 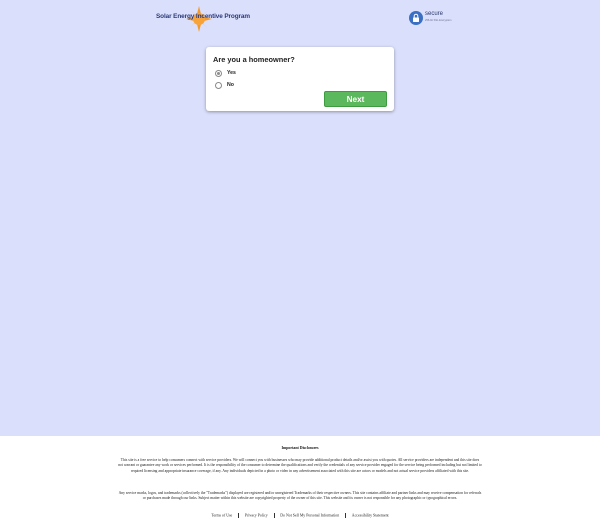 I want to click on lock-icon, so click(x=416, y=18).